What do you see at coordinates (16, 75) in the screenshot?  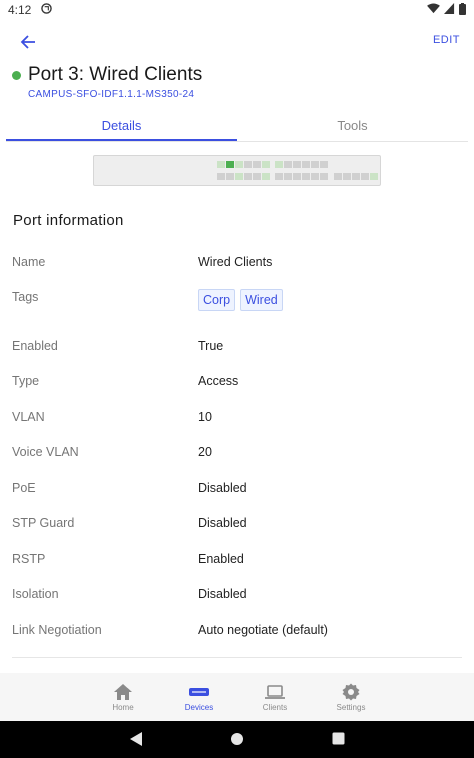 I see `port-status-dot` at bounding box center [16, 75].